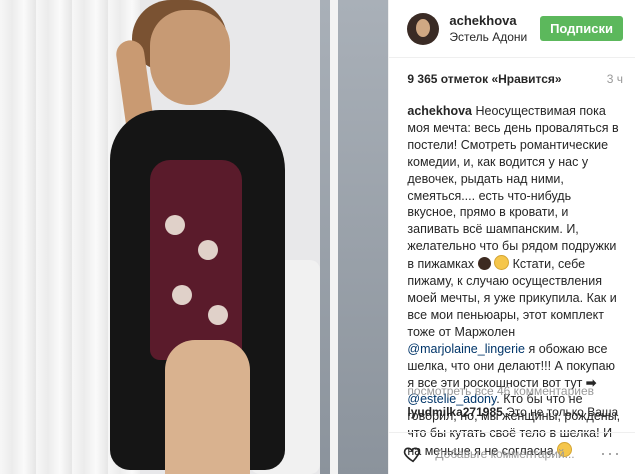  Describe the element at coordinates (562, 412) in the screenshot. I see `comment-text: Это не только Ваша` at that location.